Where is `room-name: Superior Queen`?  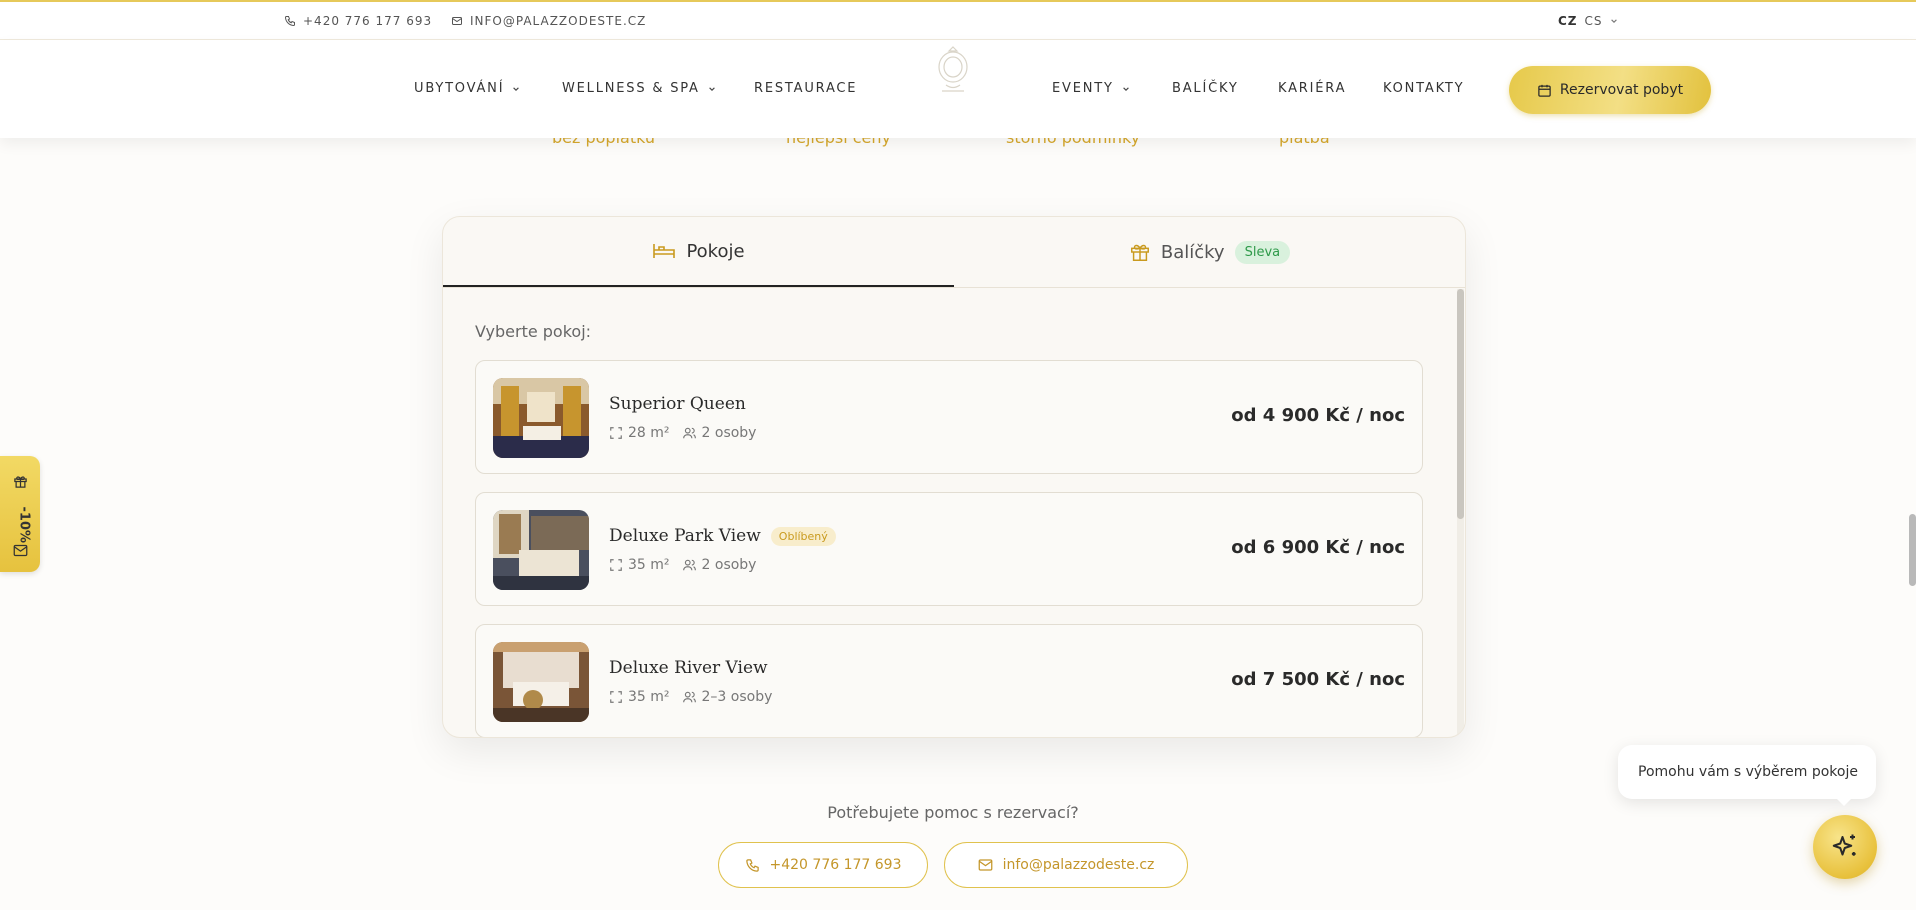
room-name: Superior Queen is located at coordinates (677, 404).